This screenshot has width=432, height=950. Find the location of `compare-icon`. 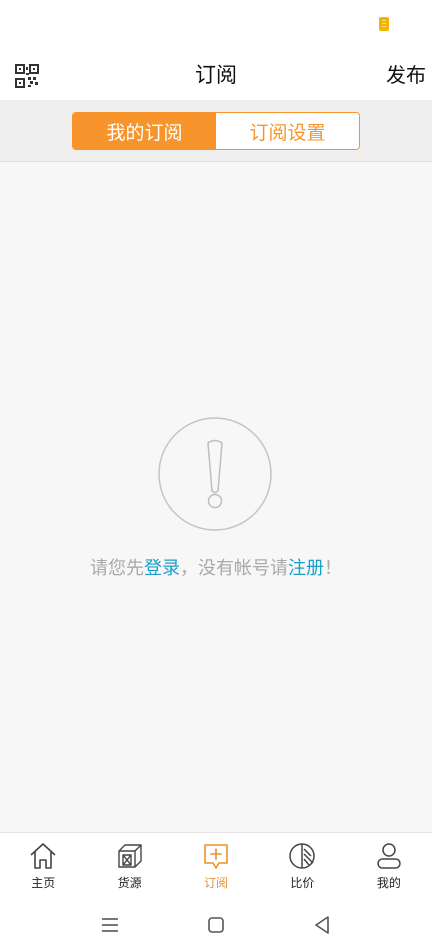

compare-icon is located at coordinates (302, 856).